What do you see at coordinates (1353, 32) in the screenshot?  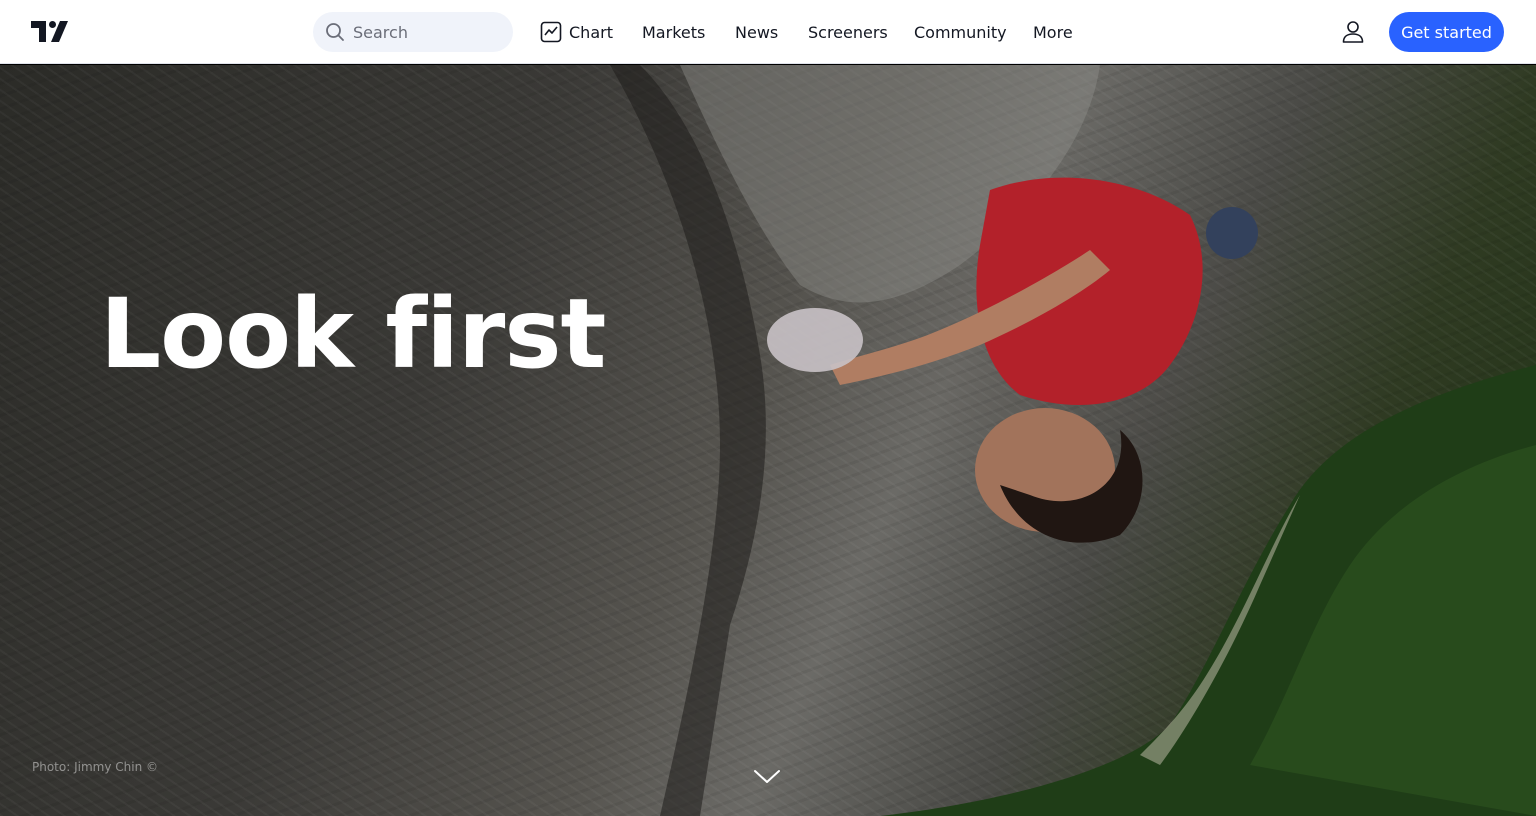 I see `user-icon` at bounding box center [1353, 32].